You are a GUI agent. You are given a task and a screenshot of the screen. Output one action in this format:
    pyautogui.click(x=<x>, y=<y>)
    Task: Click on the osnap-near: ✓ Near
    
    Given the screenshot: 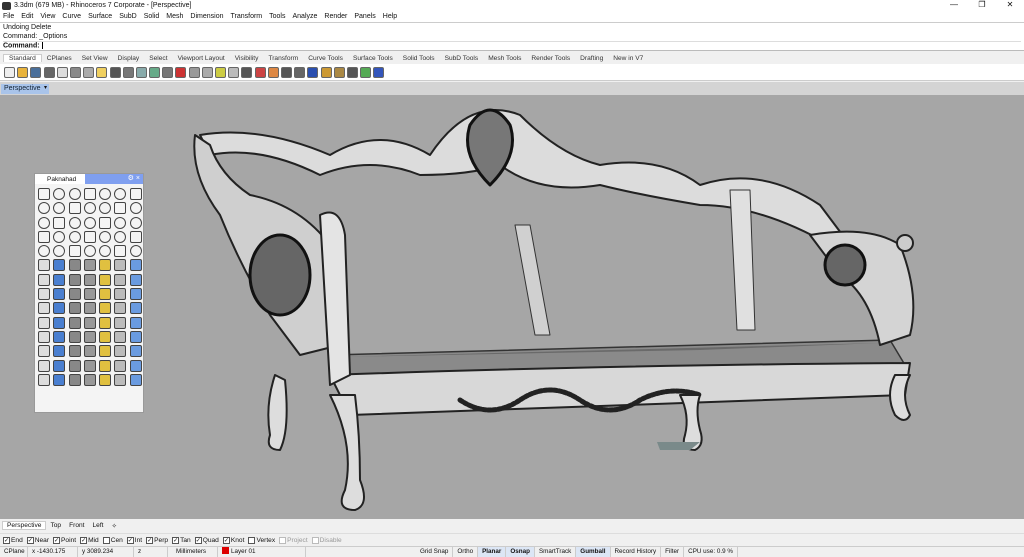 What is the action you would take?
    pyautogui.click(x=37, y=540)
    